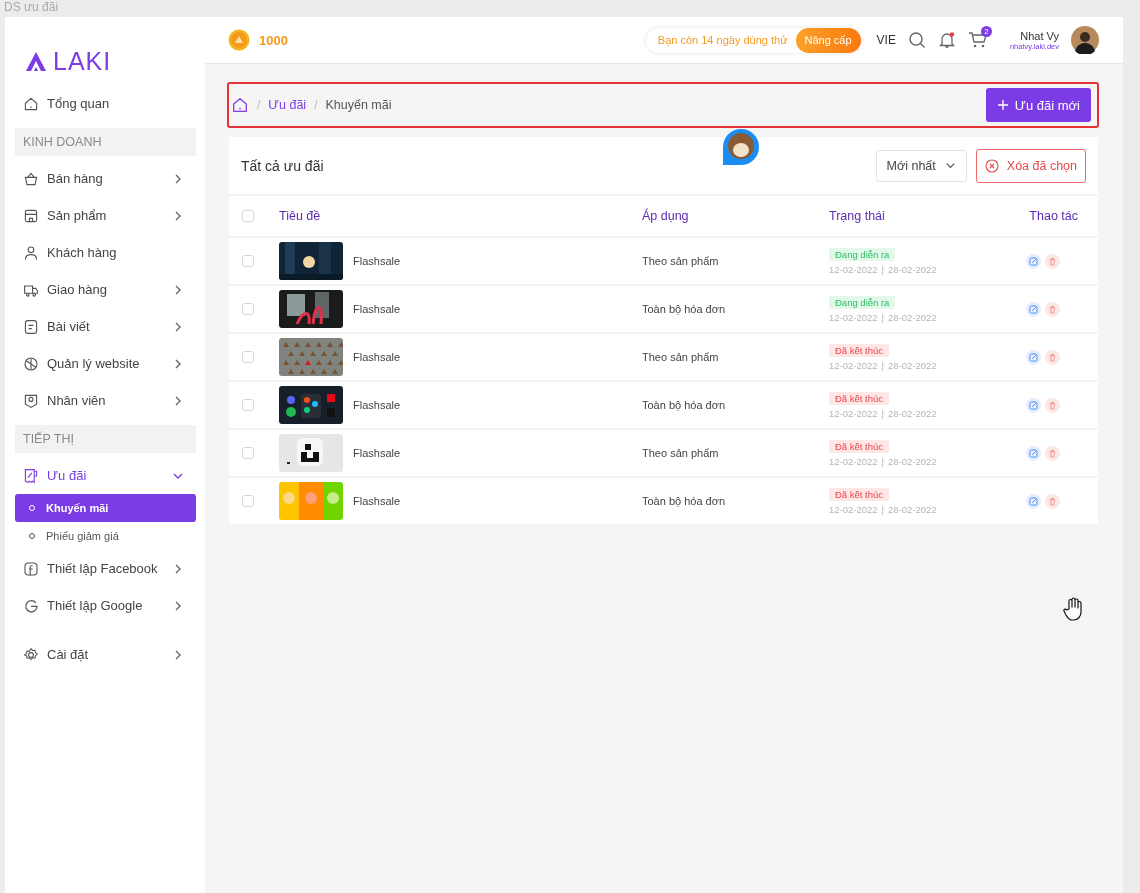  I want to click on sidebar-item: Khách hàng, so click(105, 252).